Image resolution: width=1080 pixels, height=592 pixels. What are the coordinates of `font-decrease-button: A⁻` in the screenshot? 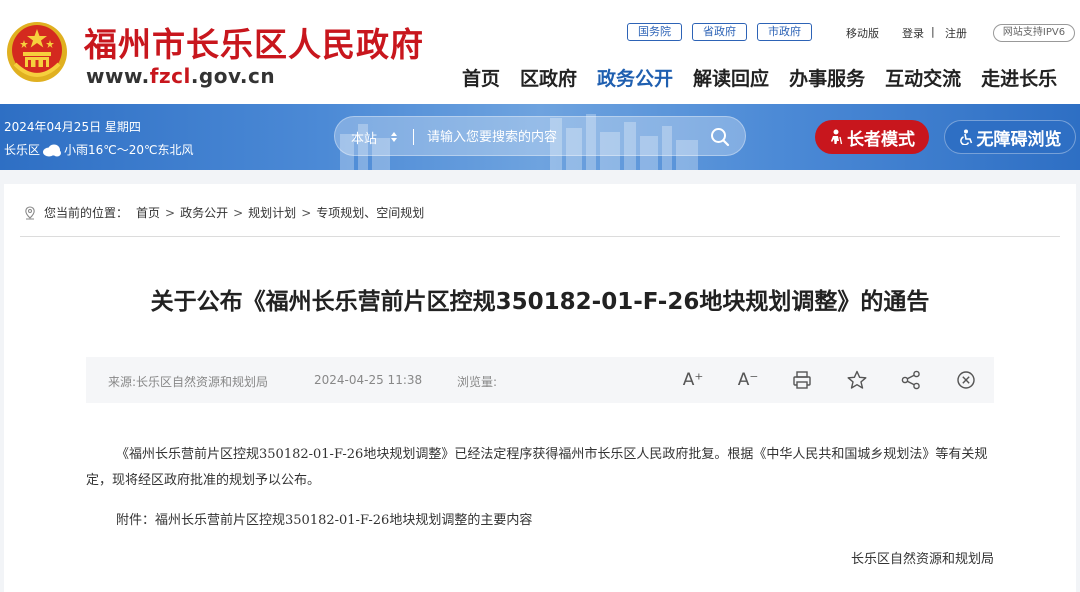 It's located at (748, 380).